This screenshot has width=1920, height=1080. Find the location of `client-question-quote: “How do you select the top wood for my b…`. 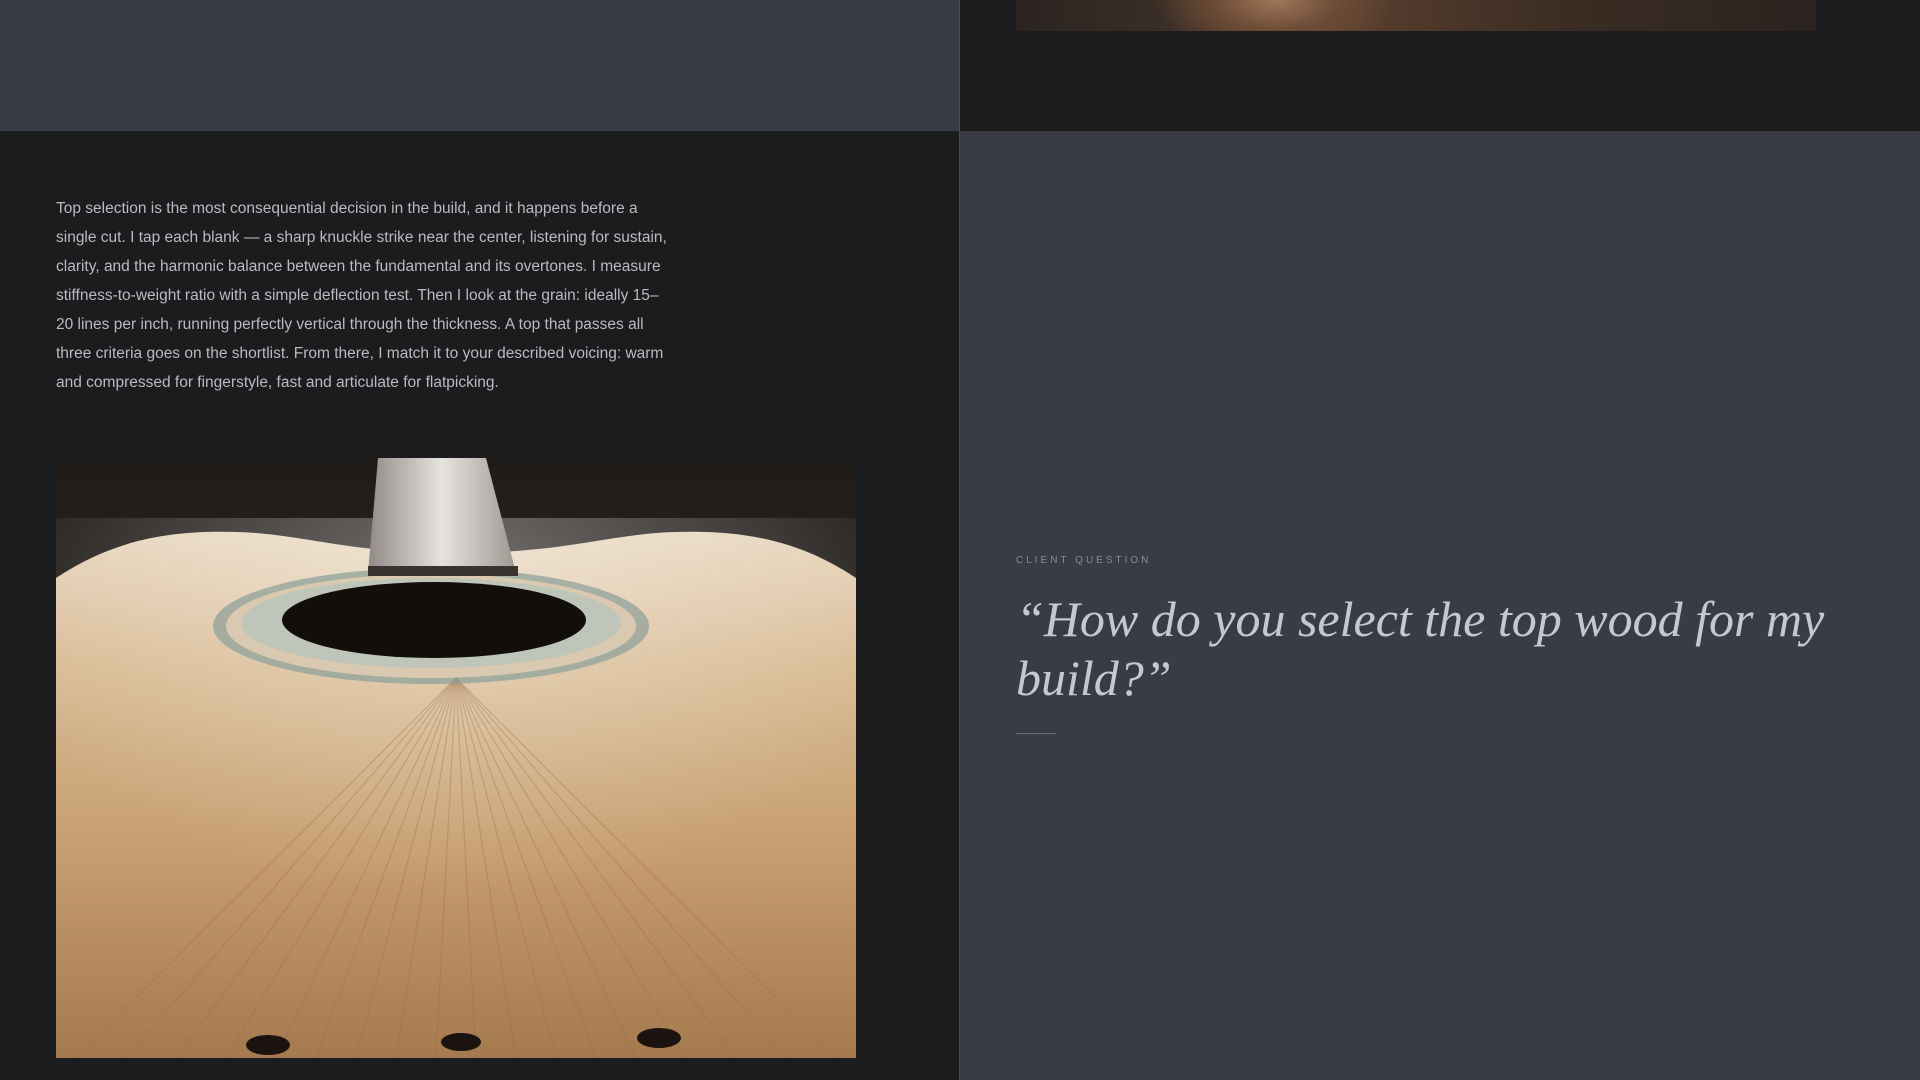

client-question-quote: “How do you select the top wood for my b… is located at coordinates (1420, 648).